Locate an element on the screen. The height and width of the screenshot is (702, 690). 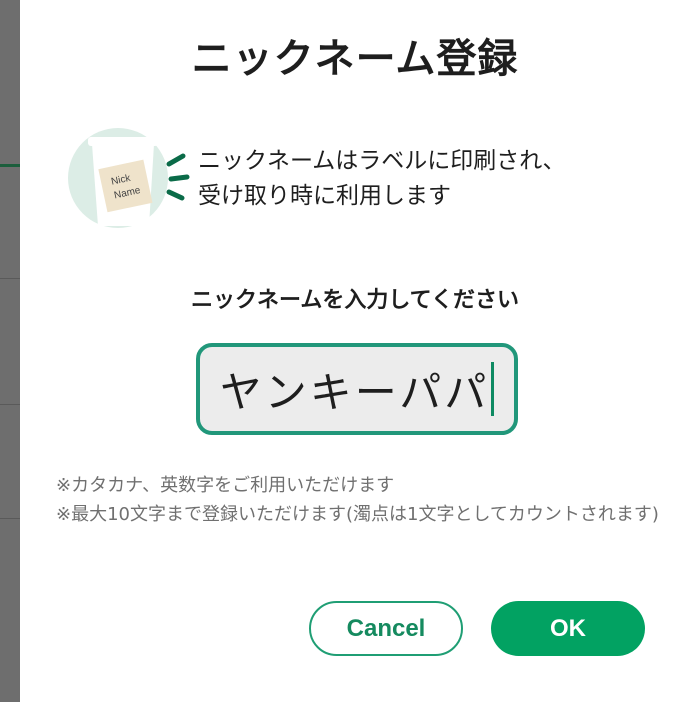
dialog-title: ニックネーム登録 is located at coordinates (355, 59).